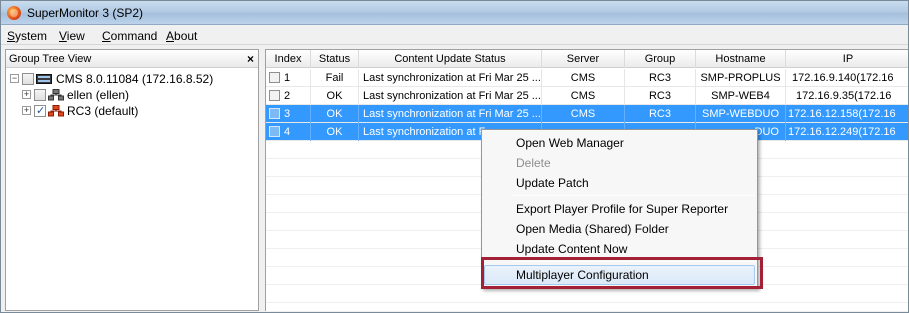 The height and width of the screenshot is (313, 909). What do you see at coordinates (741, 59) in the screenshot?
I see `column-header-hostname: Hostname` at bounding box center [741, 59].